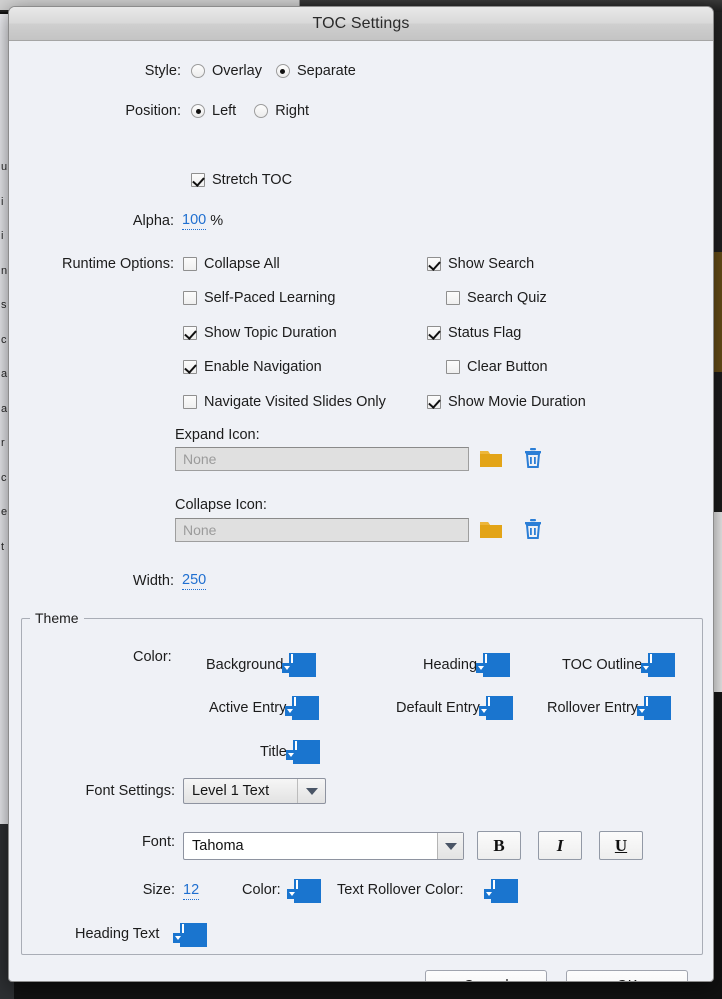  What do you see at coordinates (480, 264) in the screenshot?
I see `checkbox-show-search: Show Search` at bounding box center [480, 264].